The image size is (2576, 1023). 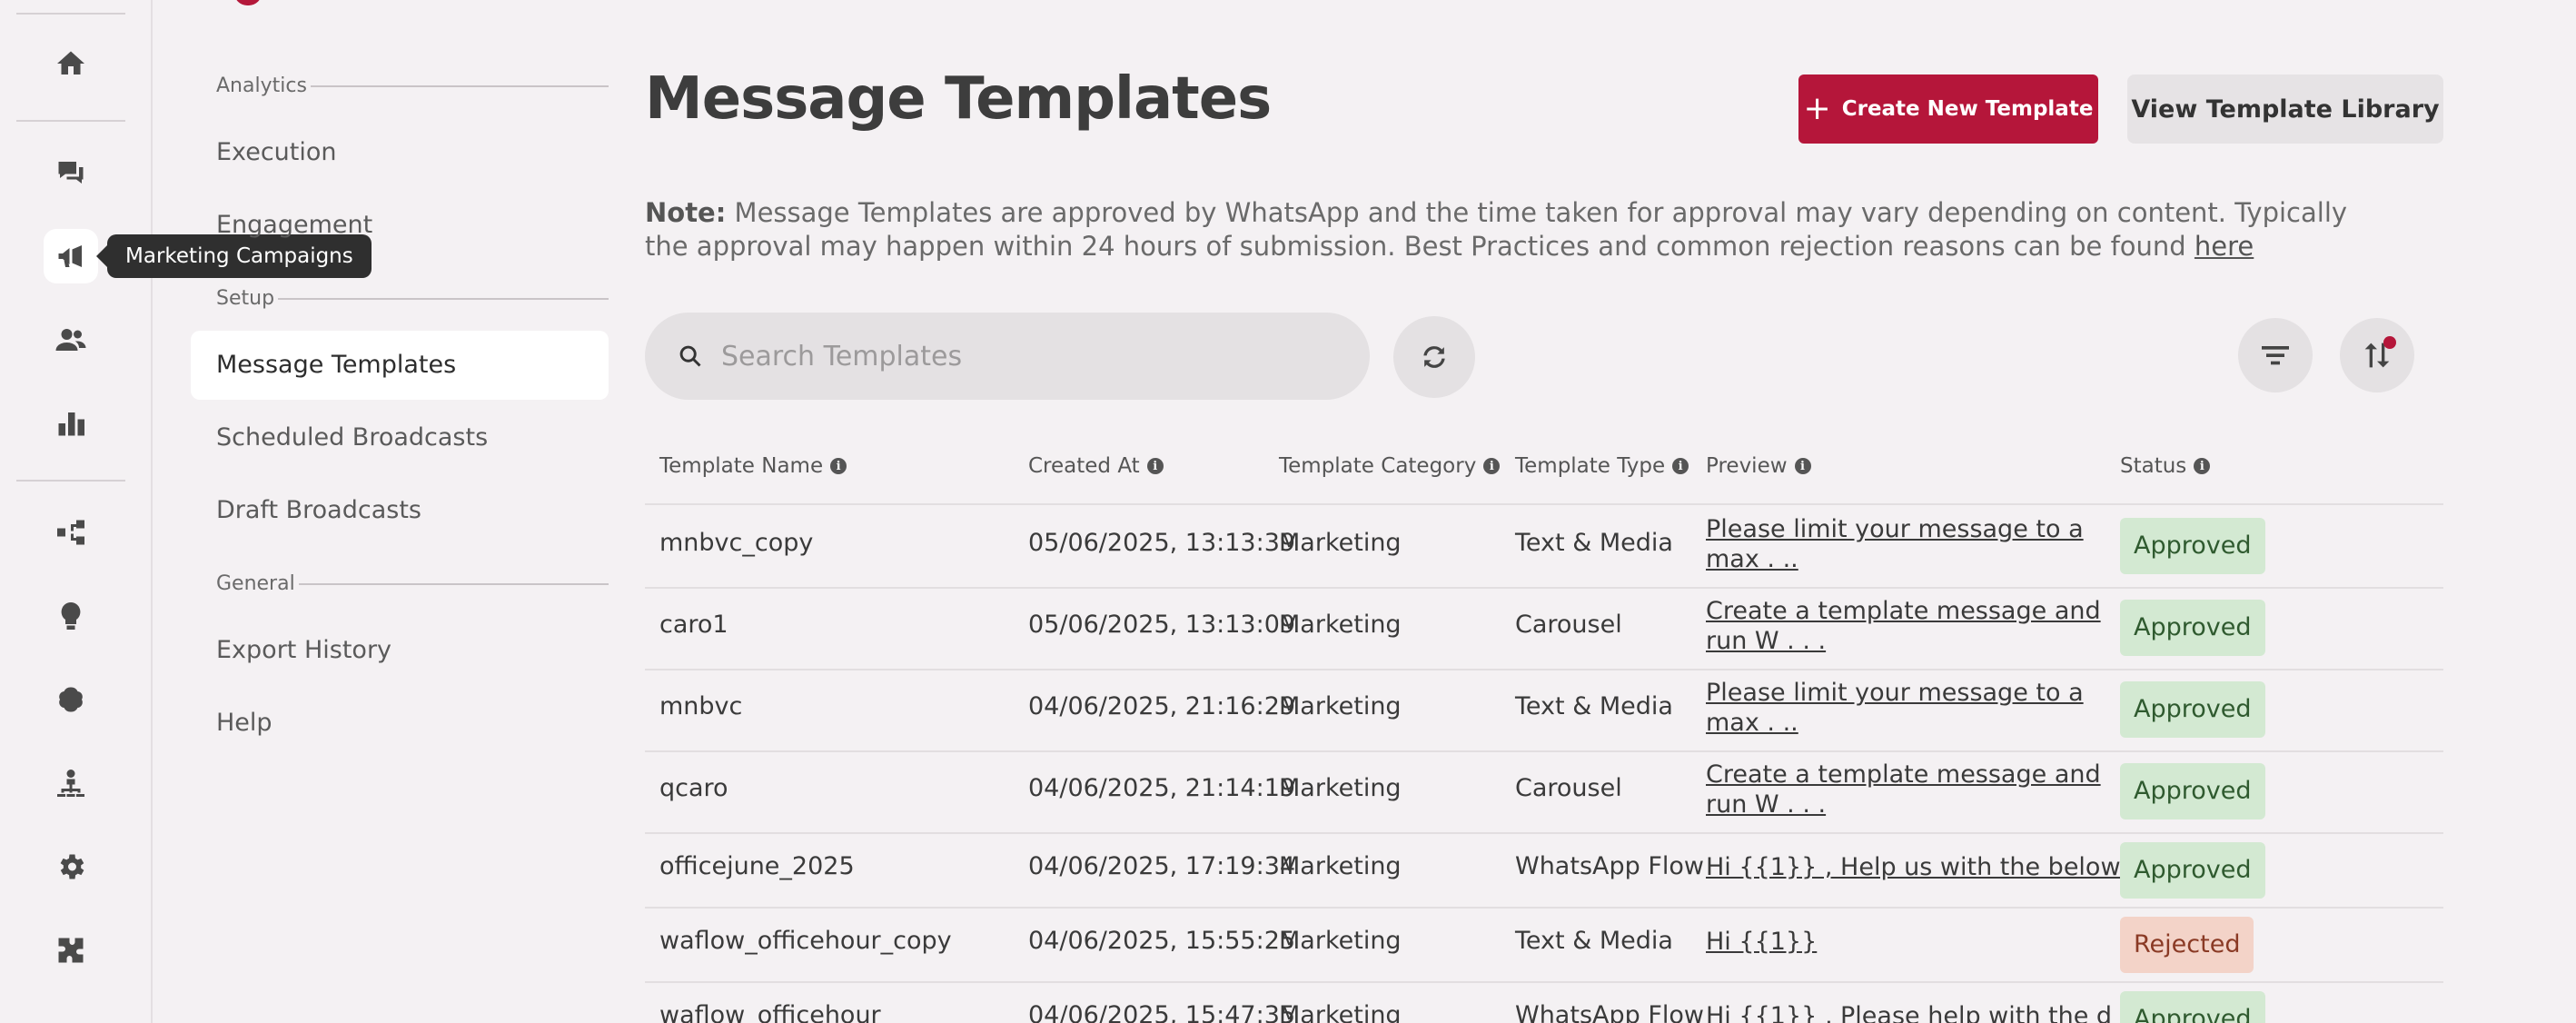 I want to click on home-icon, so click(x=71, y=63).